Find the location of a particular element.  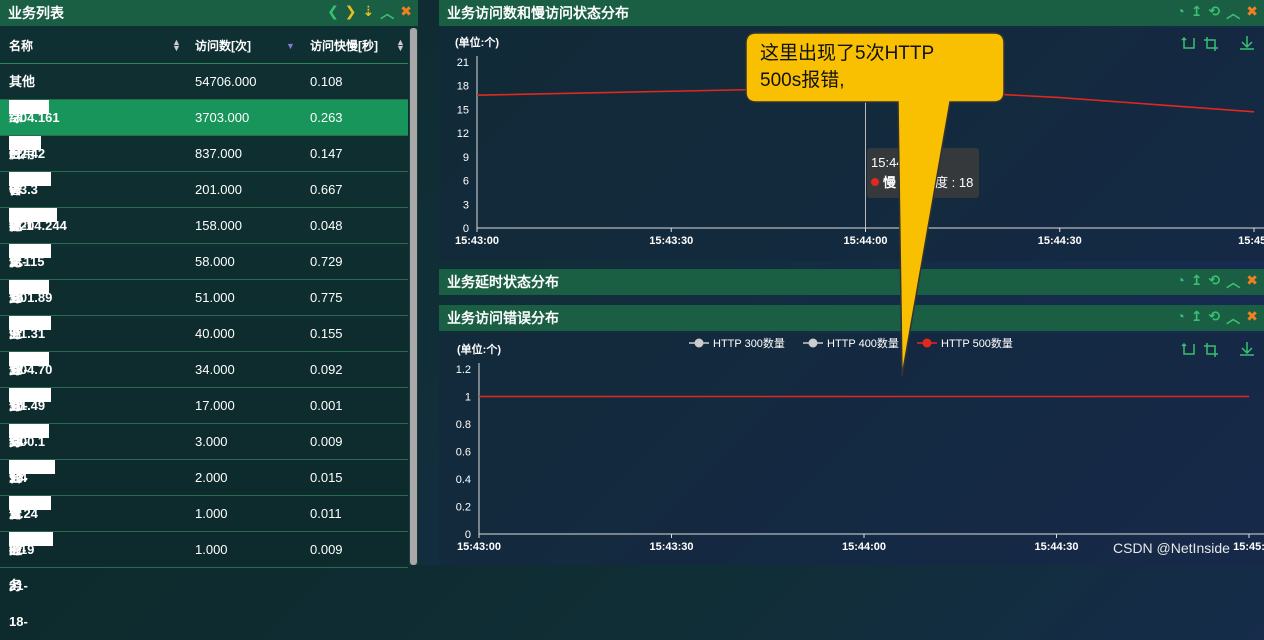

x-tick-label: 15:44:30 is located at coordinates (1056, 547).